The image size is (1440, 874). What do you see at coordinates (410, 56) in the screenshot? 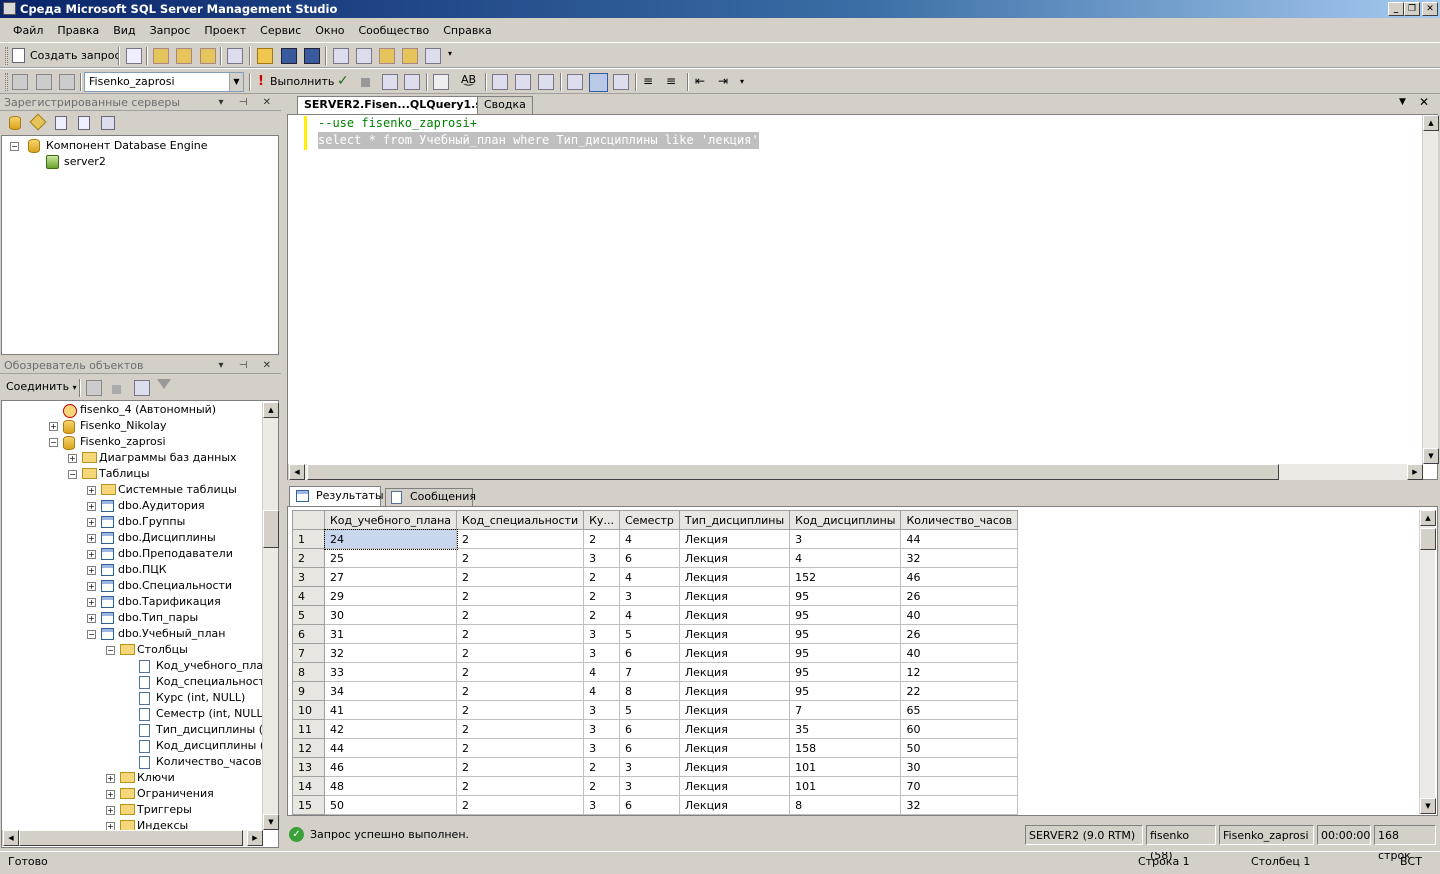
I see `solution-explorer-icon` at bounding box center [410, 56].